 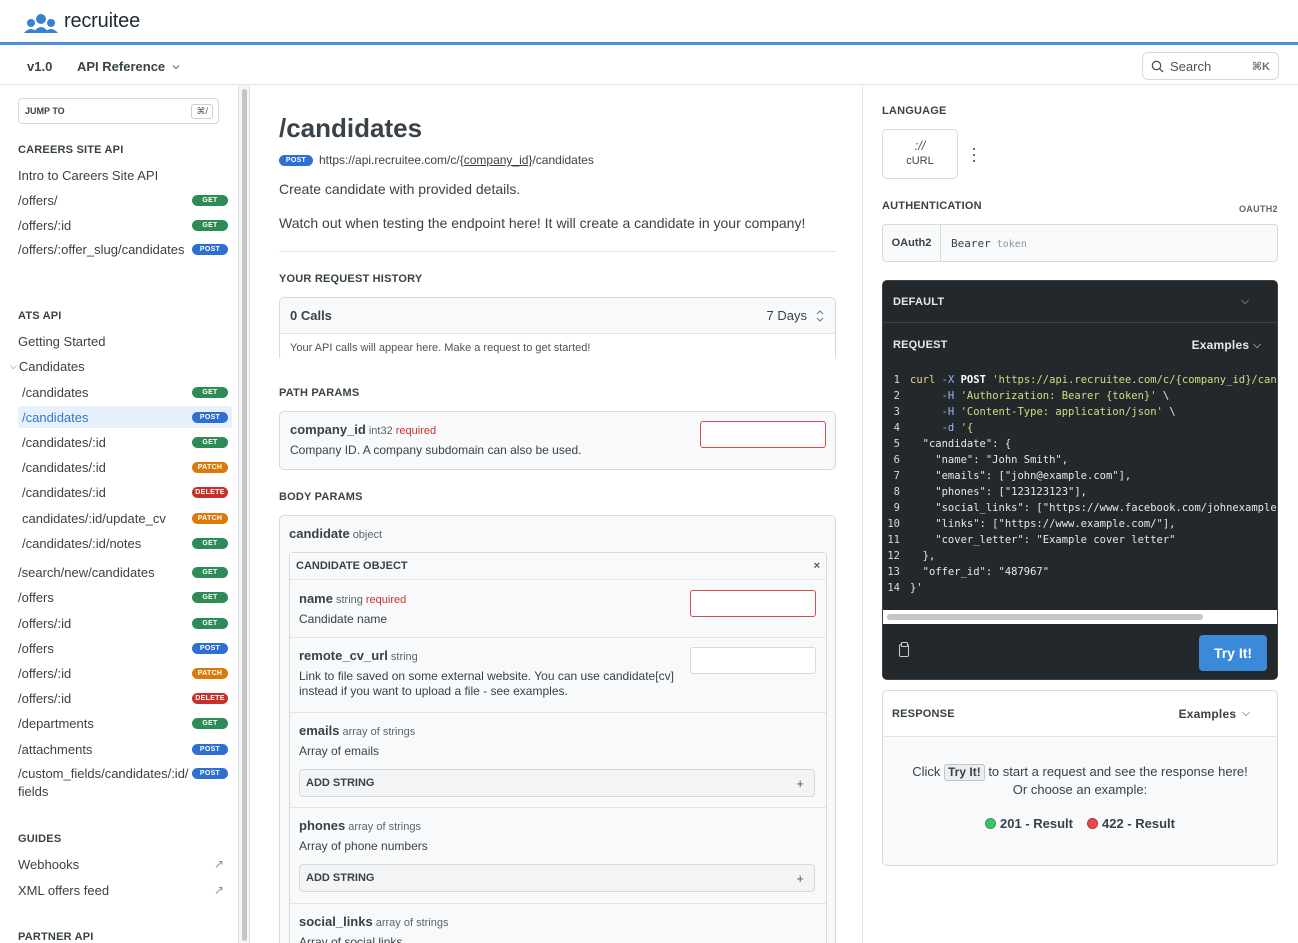 What do you see at coordinates (123, 200) in the screenshot?
I see `sidebar-item-offers: /offers/GET` at bounding box center [123, 200].